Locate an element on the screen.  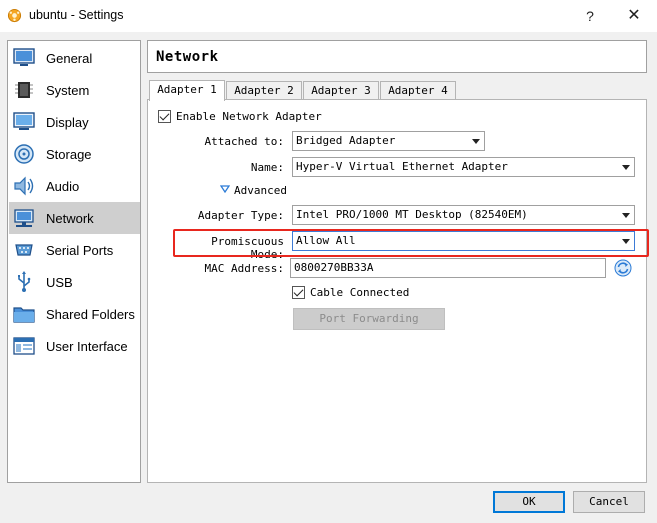
sidebar-item-system: System is located at coordinates (74, 90).